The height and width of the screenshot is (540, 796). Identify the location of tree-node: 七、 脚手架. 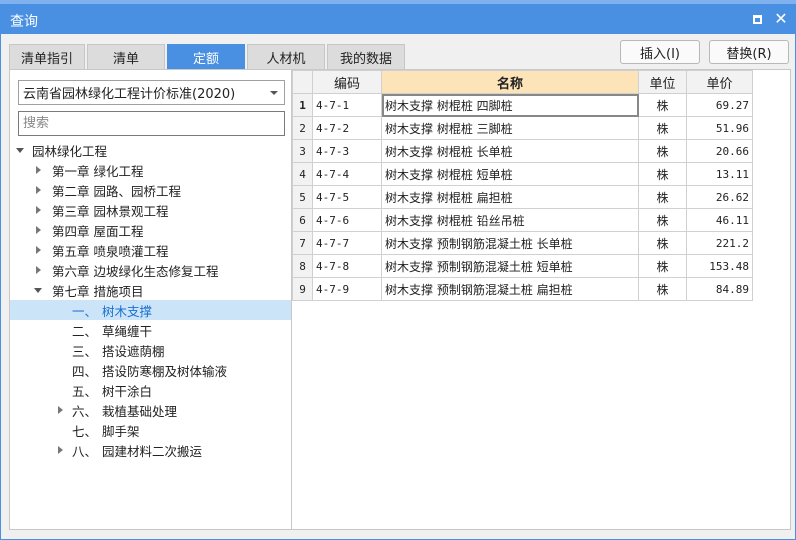
(150, 430).